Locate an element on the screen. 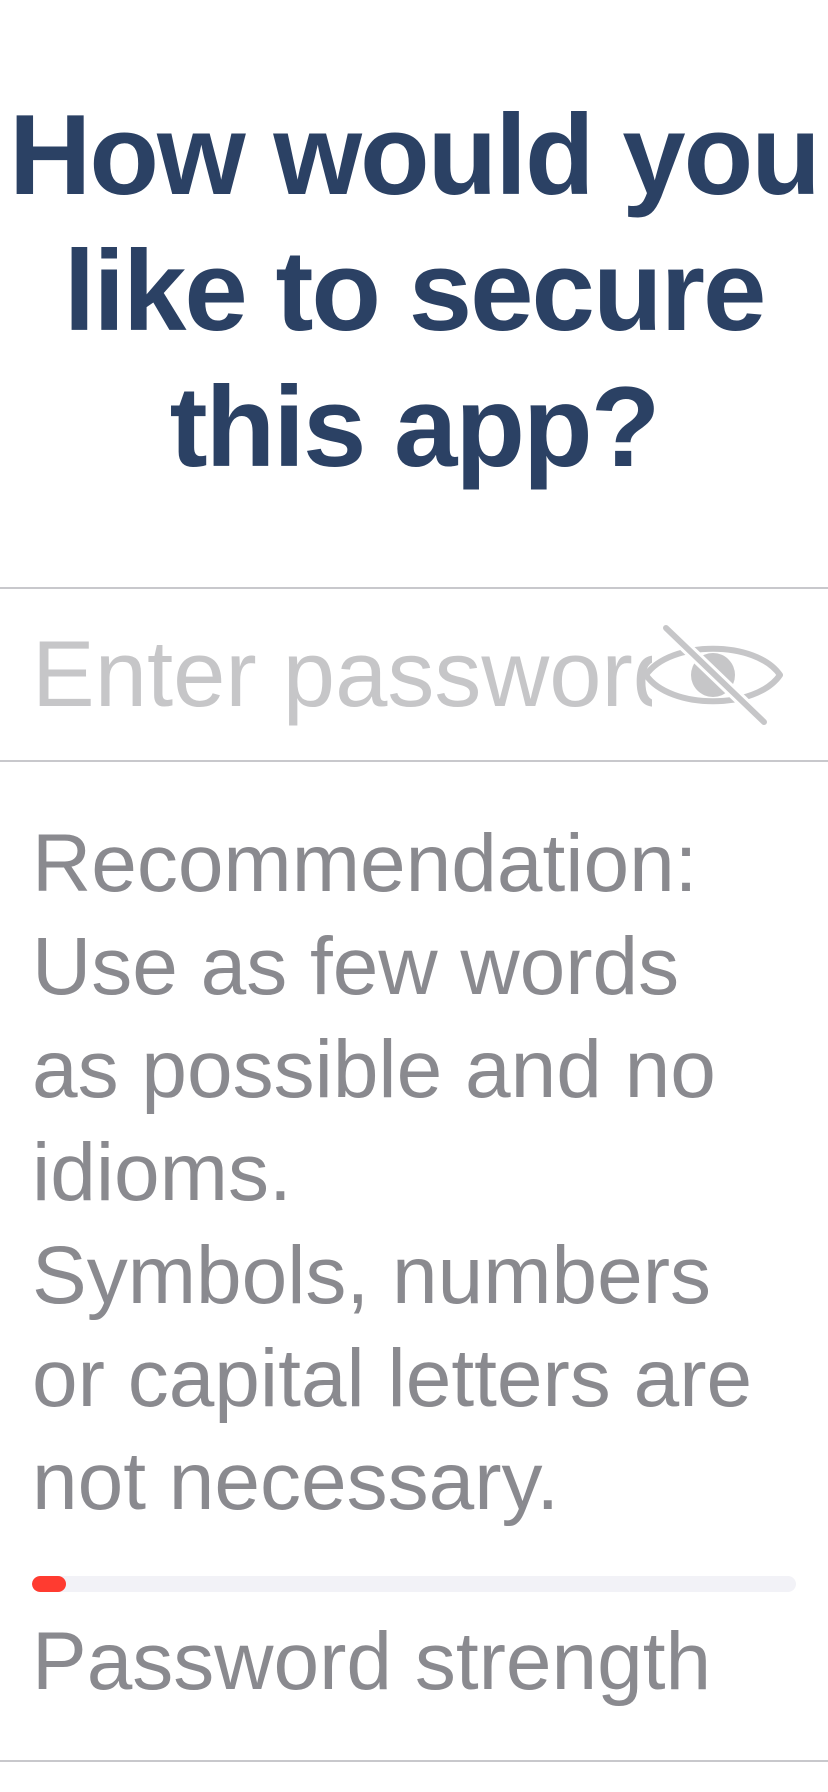 Image resolution: width=828 pixels, height=1792 pixels. title-line-2: like to secure is located at coordinates (415, 291).